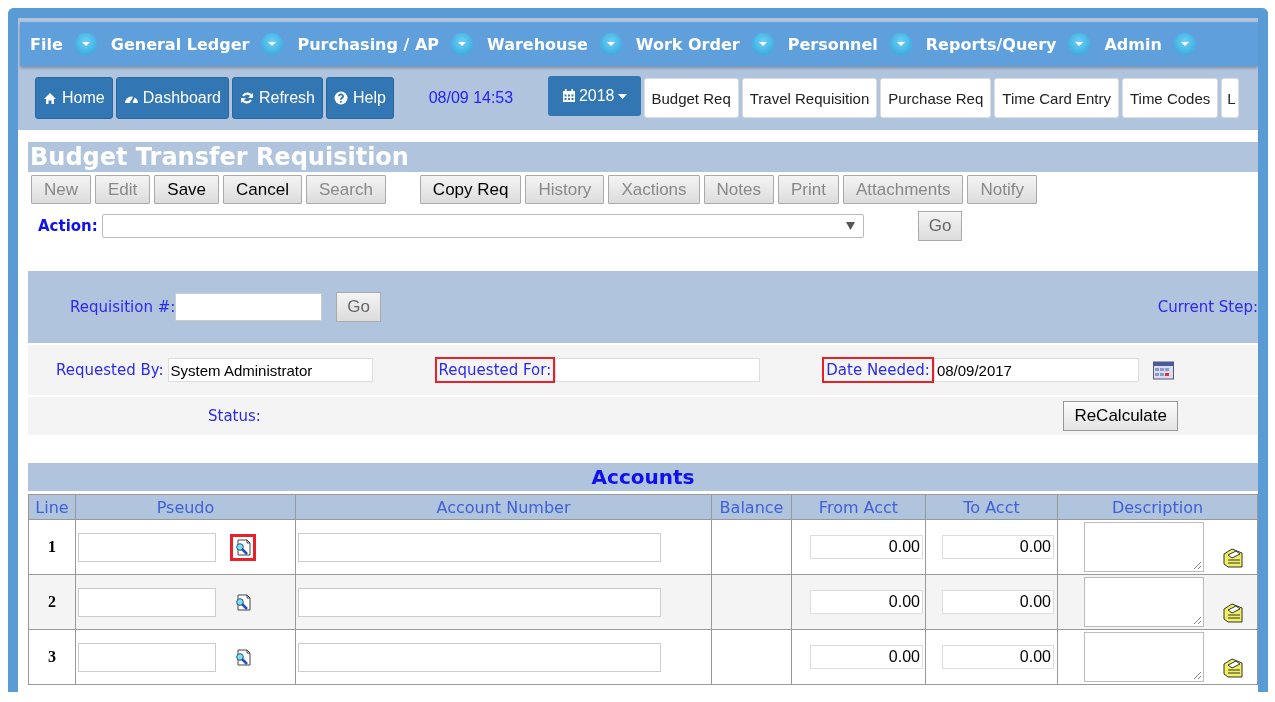  I want to click on menu-item: Admin, so click(1139, 44).